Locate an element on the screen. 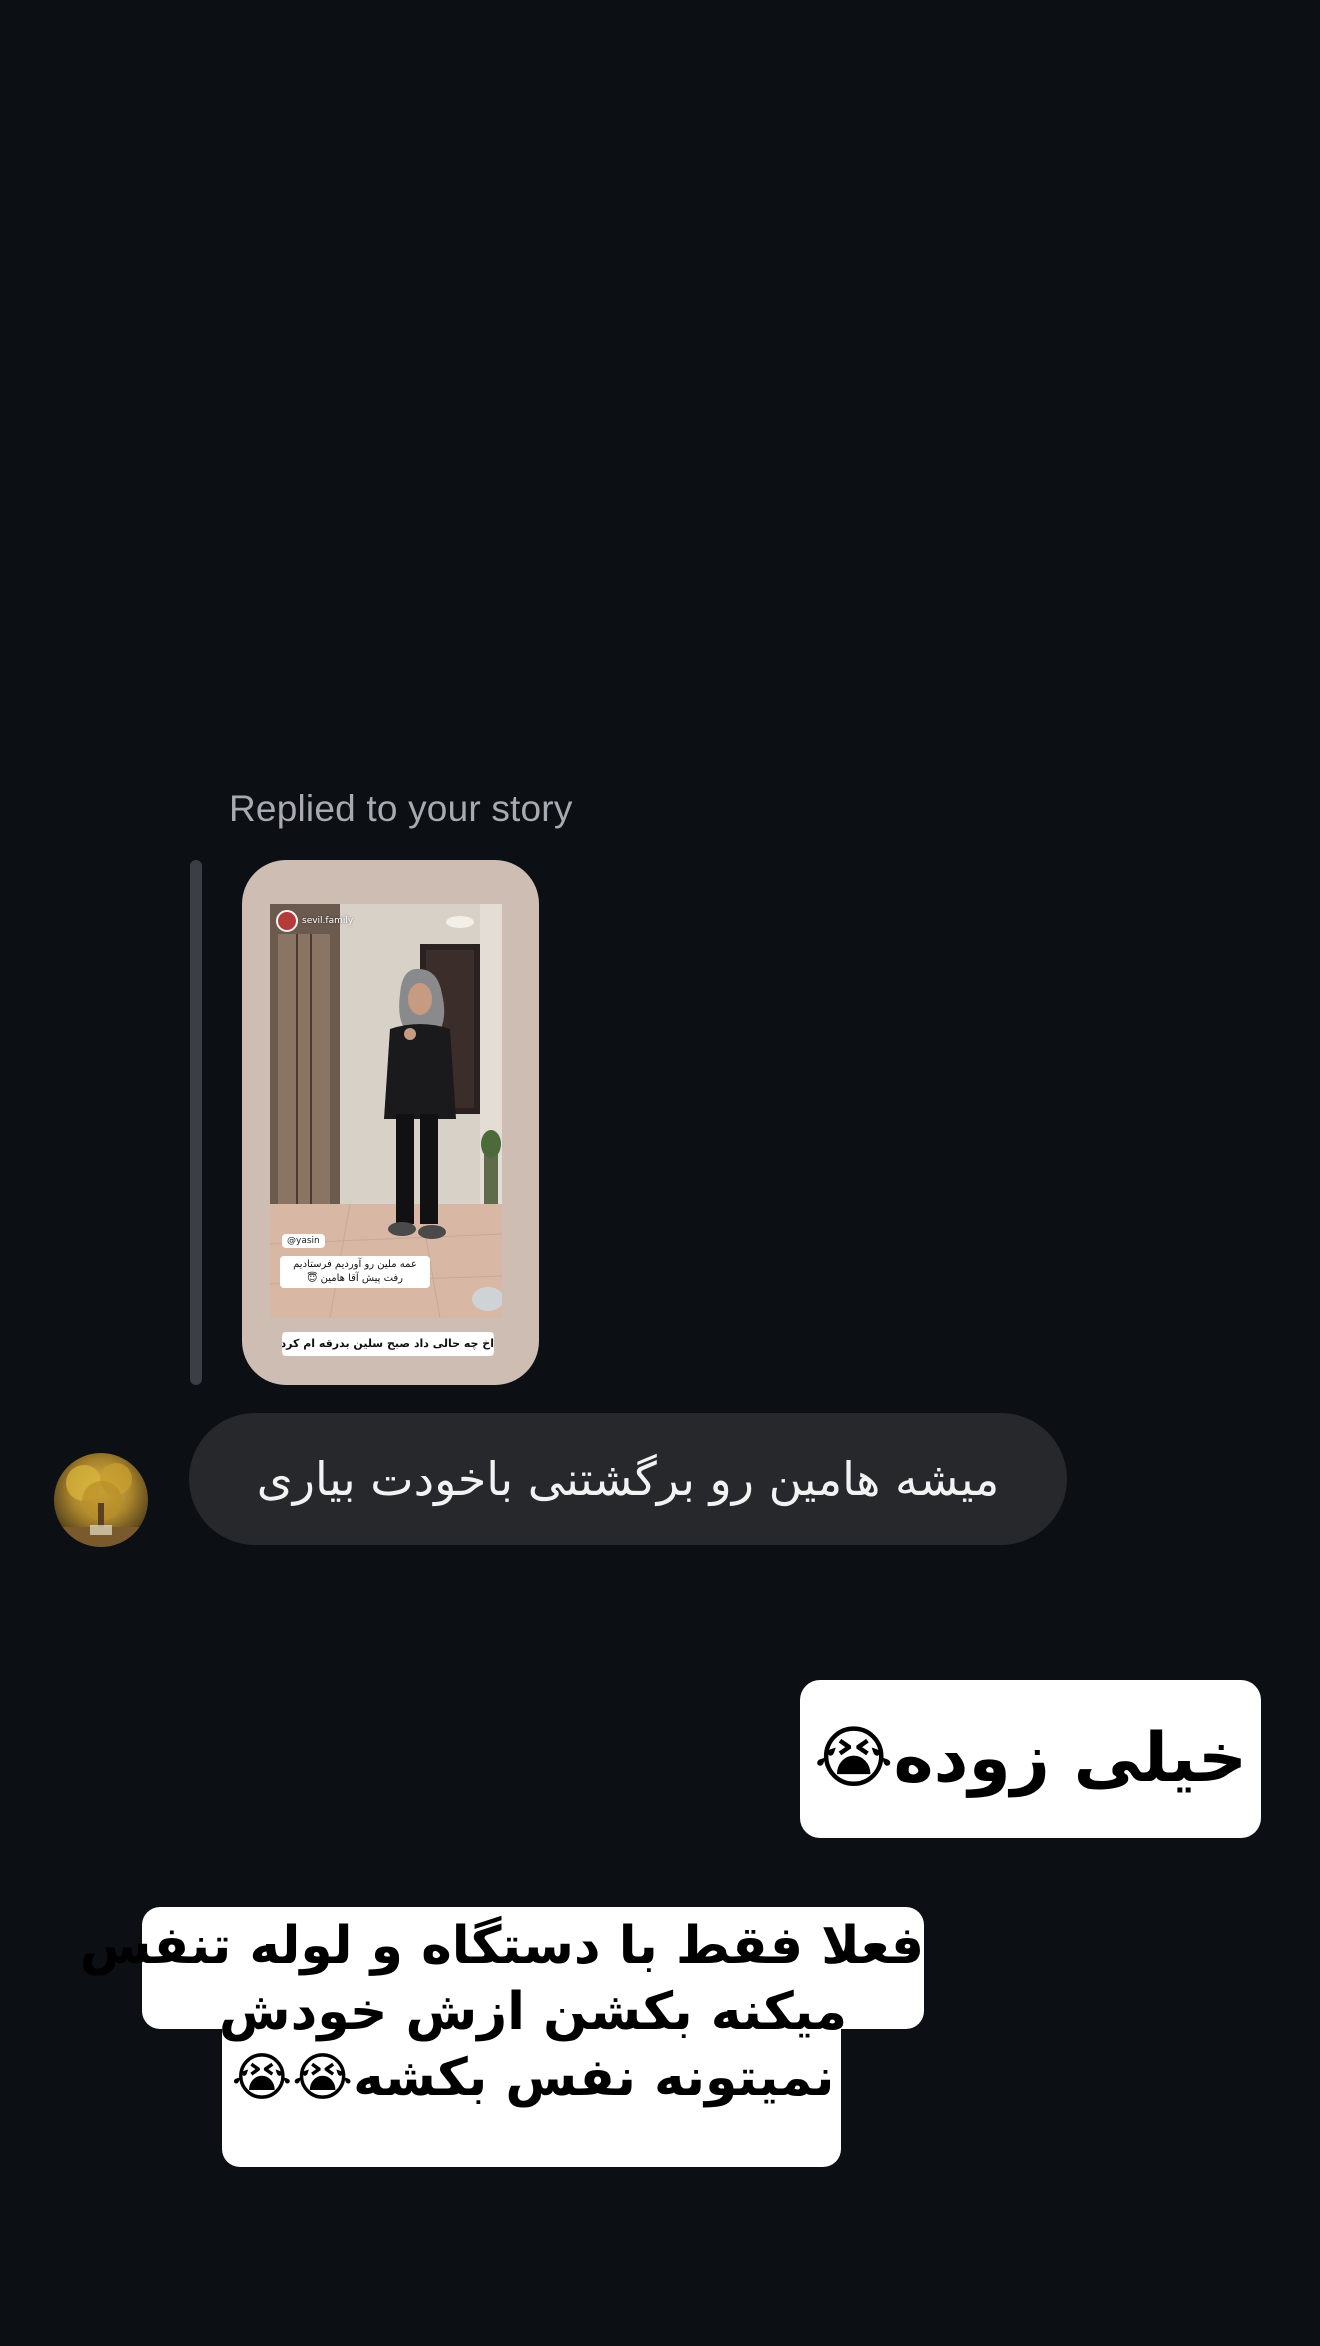 The height and width of the screenshot is (2346, 1320). story-account: sevil.family is located at coordinates (314, 921).